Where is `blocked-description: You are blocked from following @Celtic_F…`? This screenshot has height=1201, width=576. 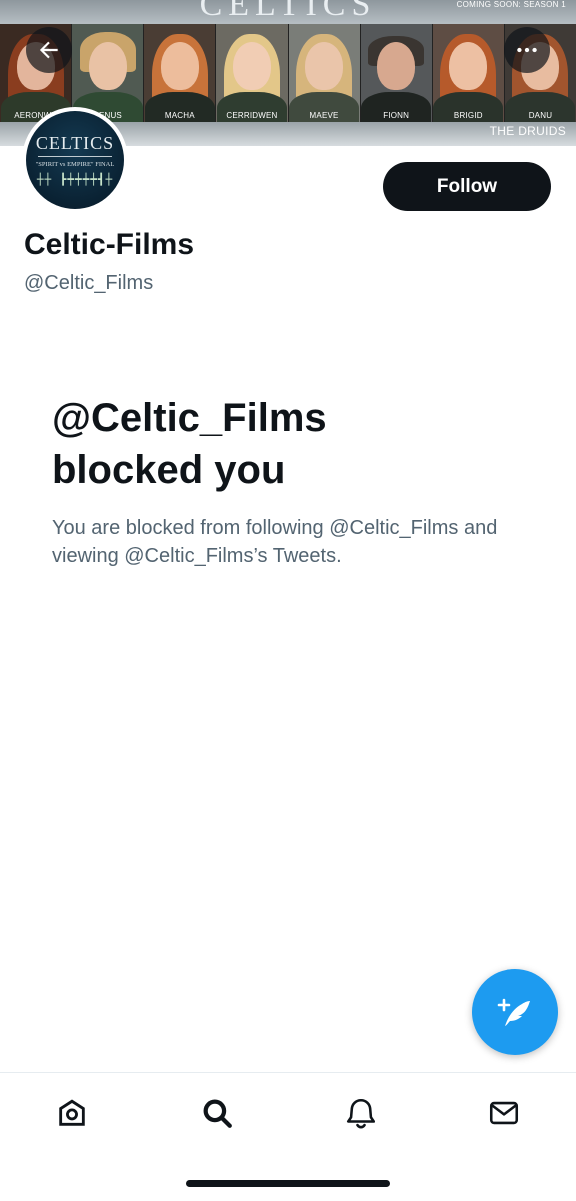
blocked-description: You are blocked from following @Celtic_F… is located at coordinates (275, 542).